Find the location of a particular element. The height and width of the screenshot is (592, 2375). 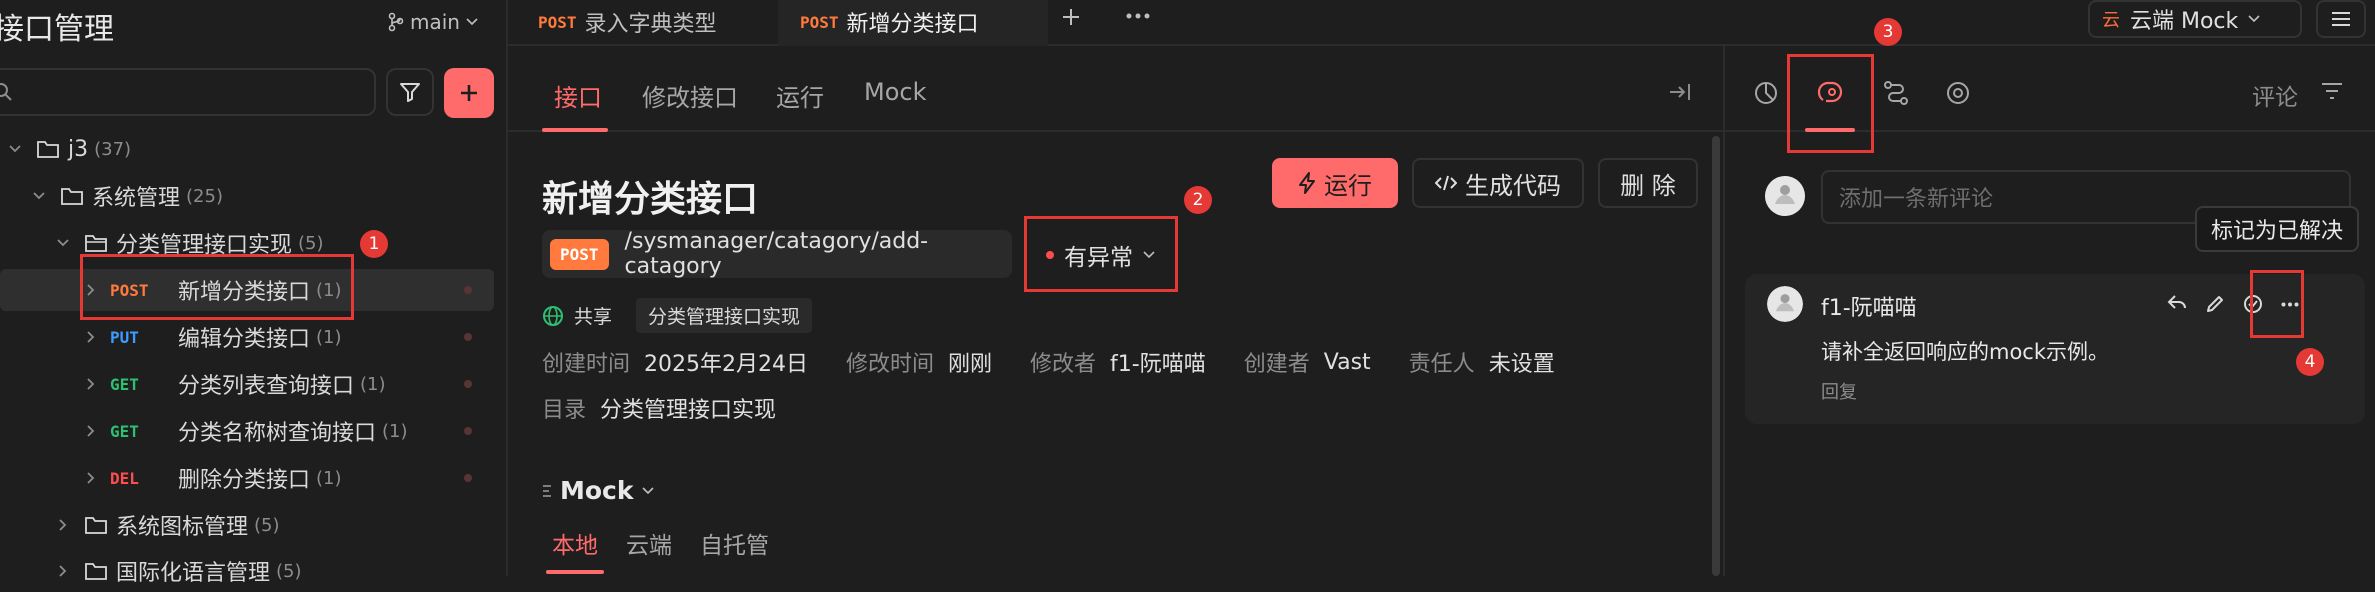

mock-tab-selfhosted: 自托管 is located at coordinates (734, 543).